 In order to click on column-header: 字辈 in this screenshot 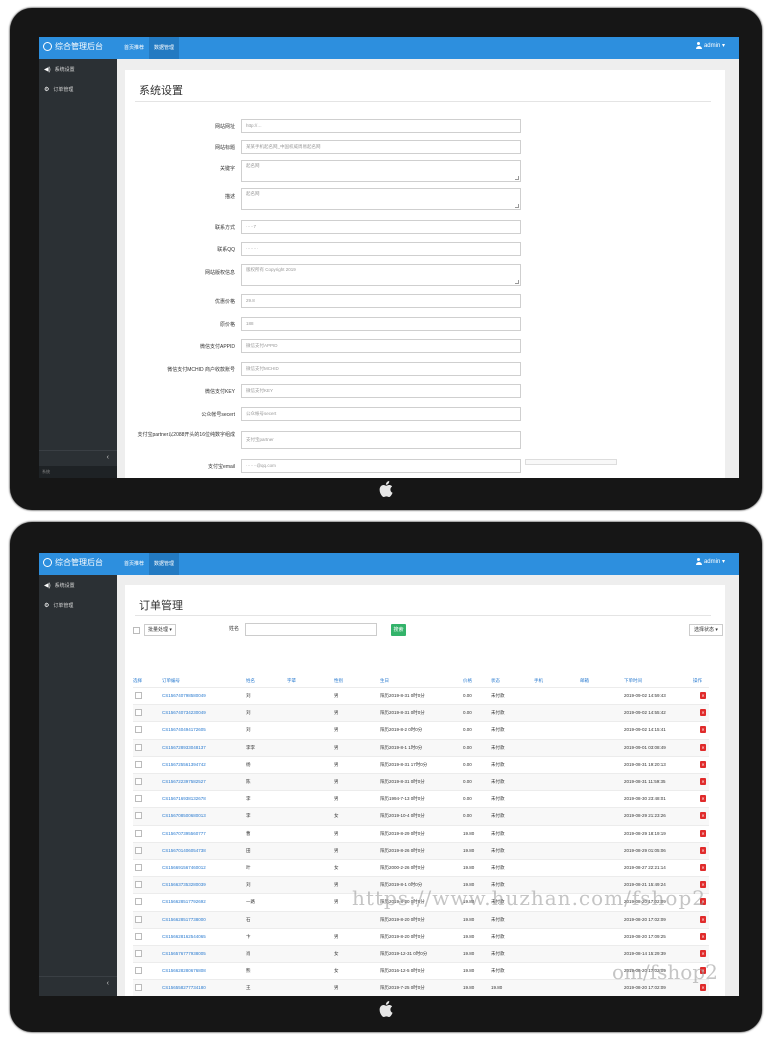, I will do `click(291, 681)`.